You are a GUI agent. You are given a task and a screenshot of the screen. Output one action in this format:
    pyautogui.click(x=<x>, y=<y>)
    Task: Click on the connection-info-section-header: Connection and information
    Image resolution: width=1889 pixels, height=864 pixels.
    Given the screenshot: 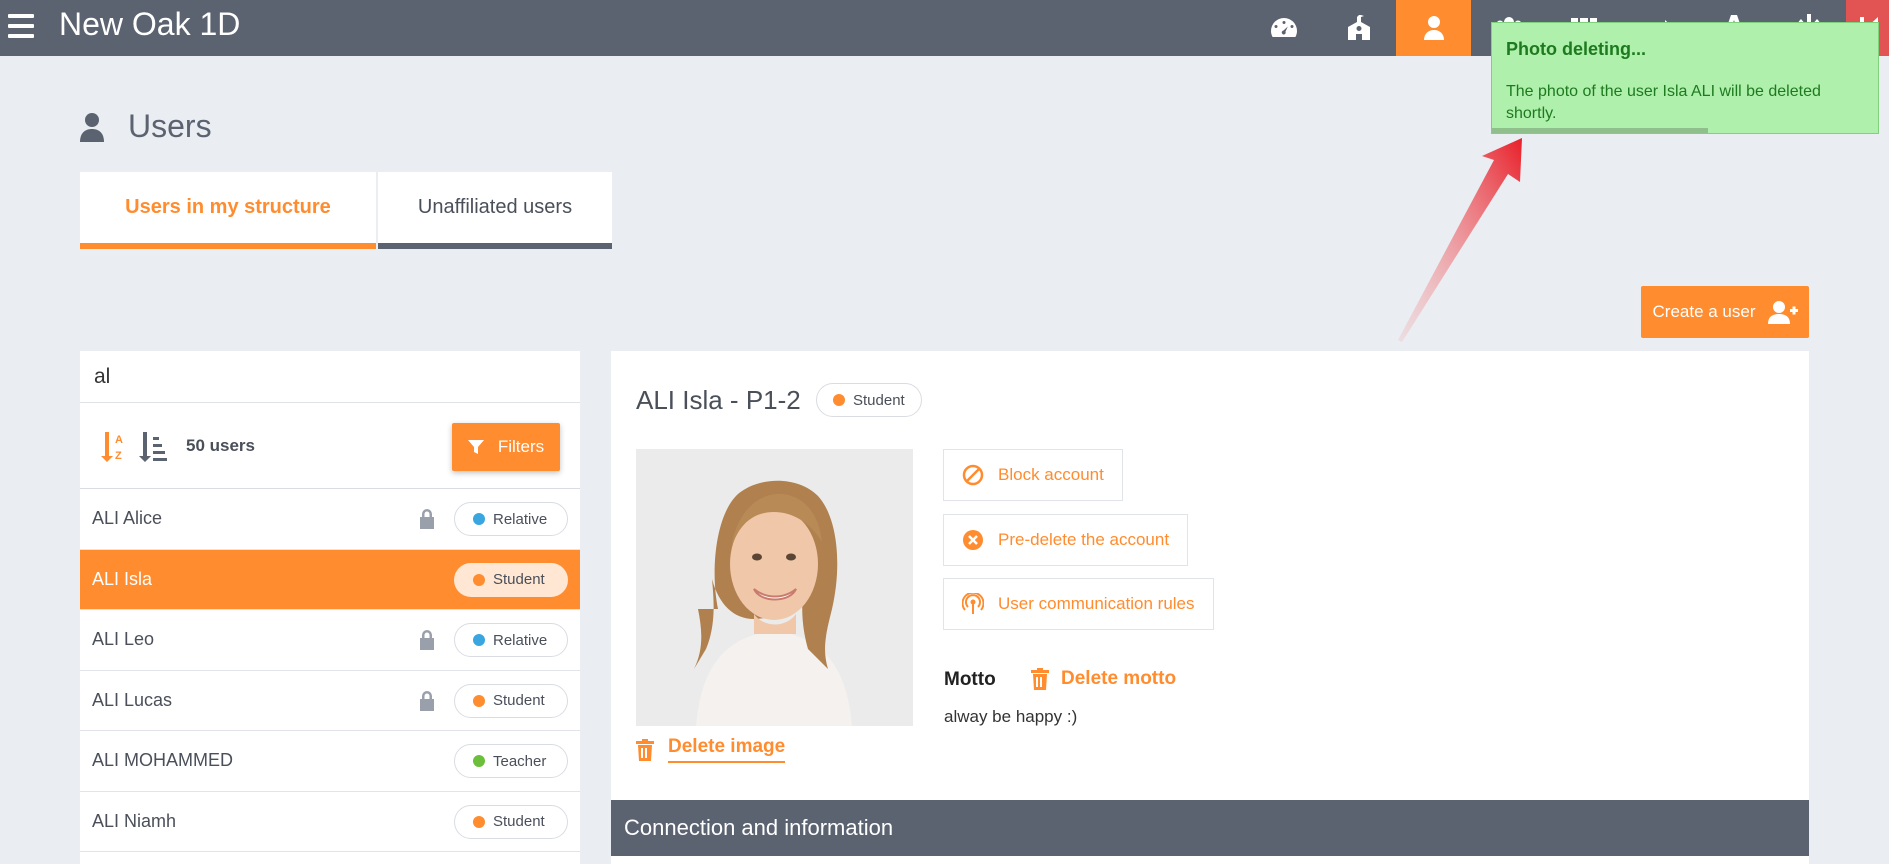 What is the action you would take?
    pyautogui.click(x=1210, y=828)
    